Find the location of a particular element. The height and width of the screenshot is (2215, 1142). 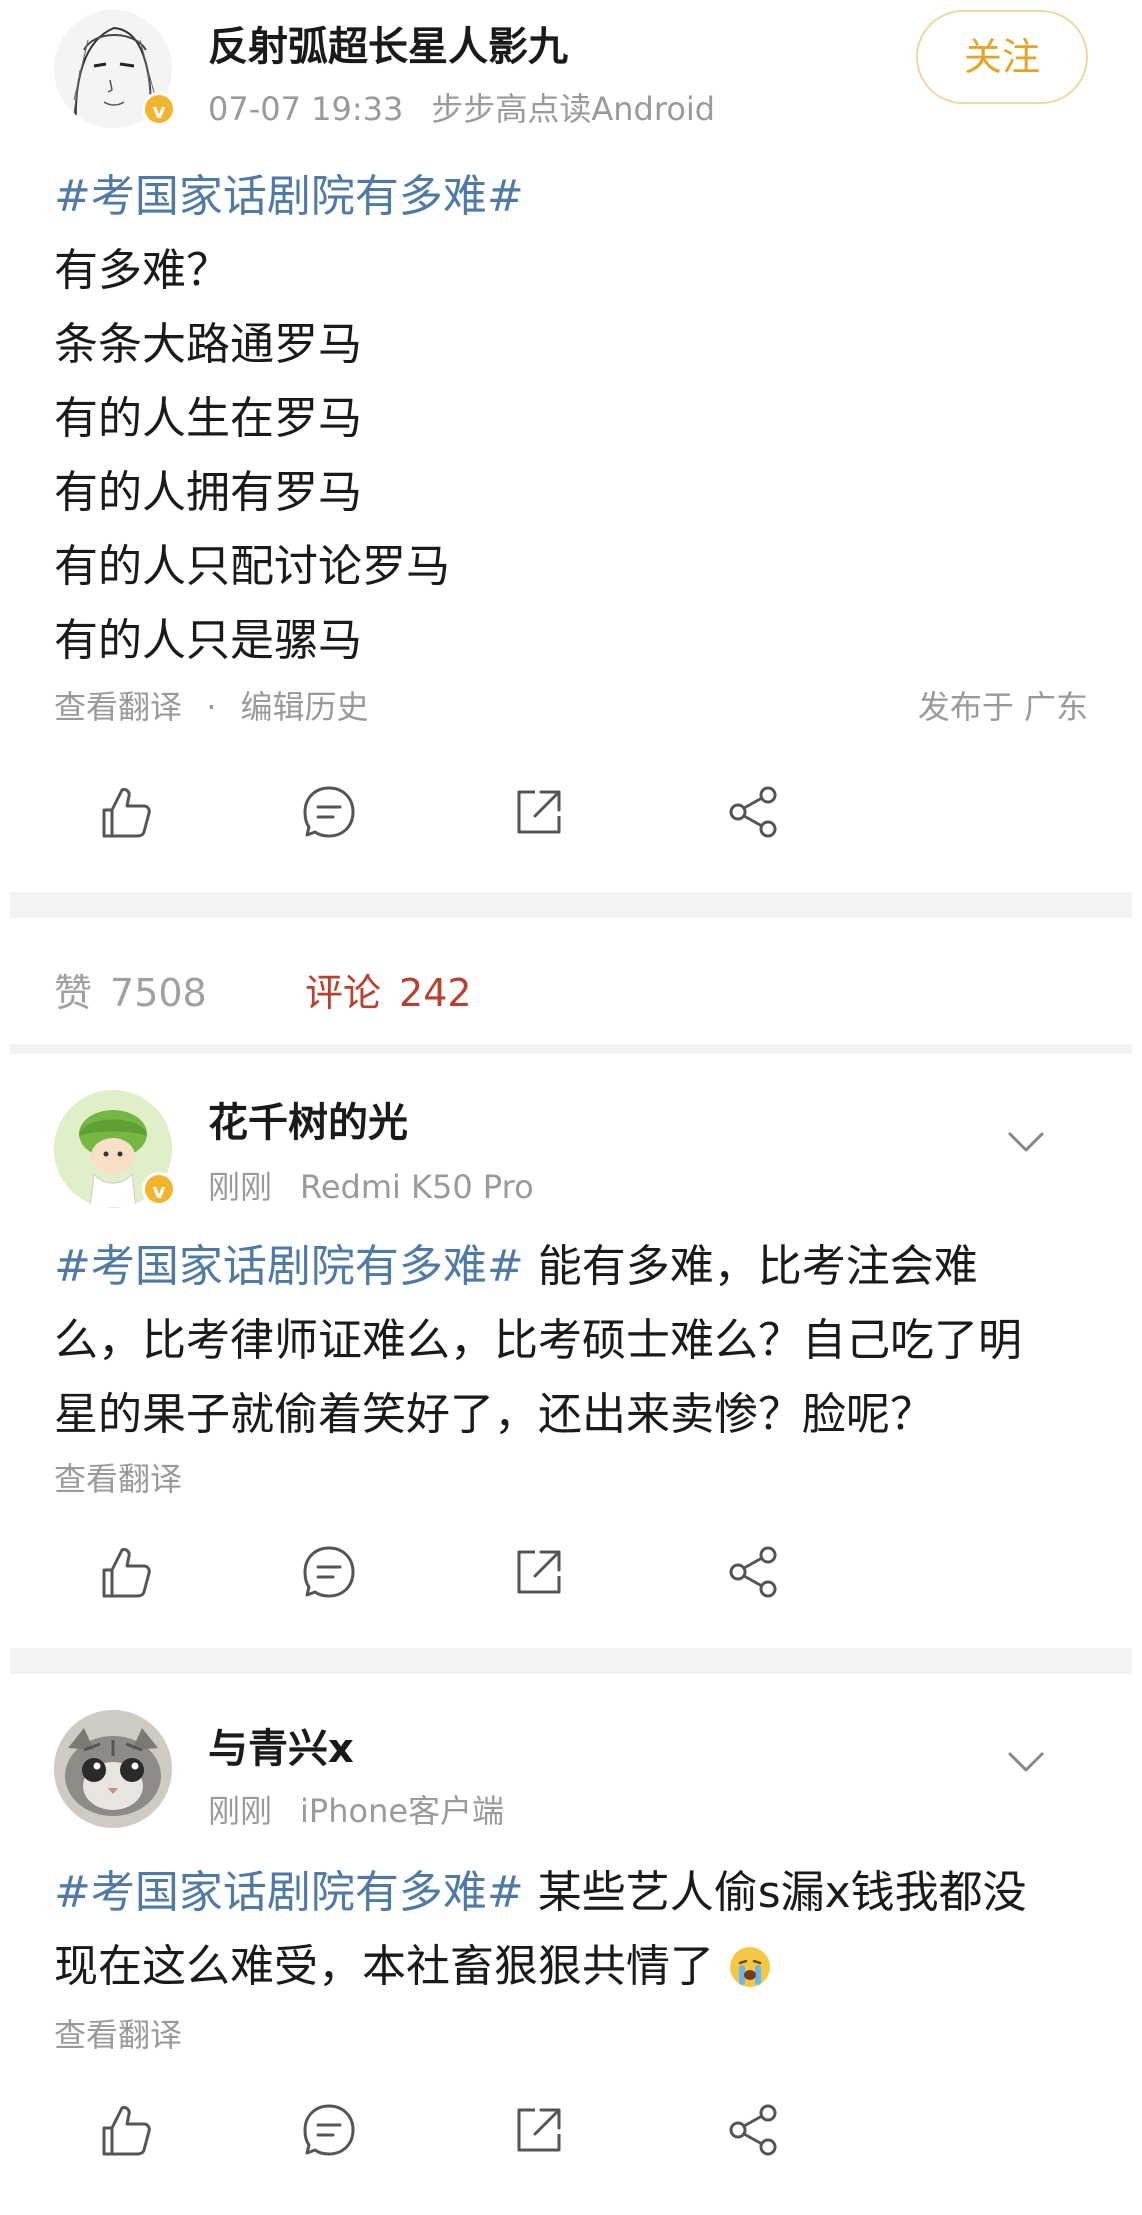

comment-username: 花千树的光 is located at coordinates (308, 1119).